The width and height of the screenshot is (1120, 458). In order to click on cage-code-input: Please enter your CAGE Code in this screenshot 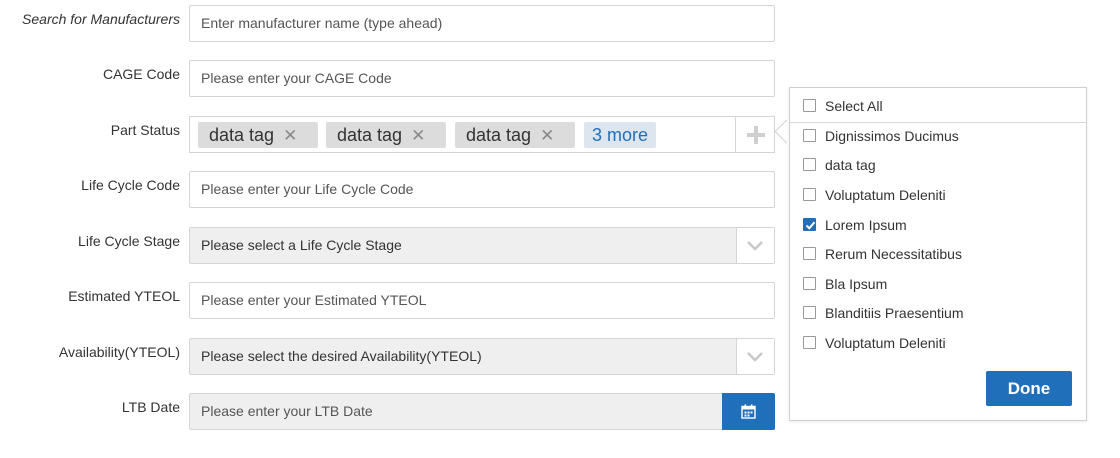, I will do `click(482, 78)`.